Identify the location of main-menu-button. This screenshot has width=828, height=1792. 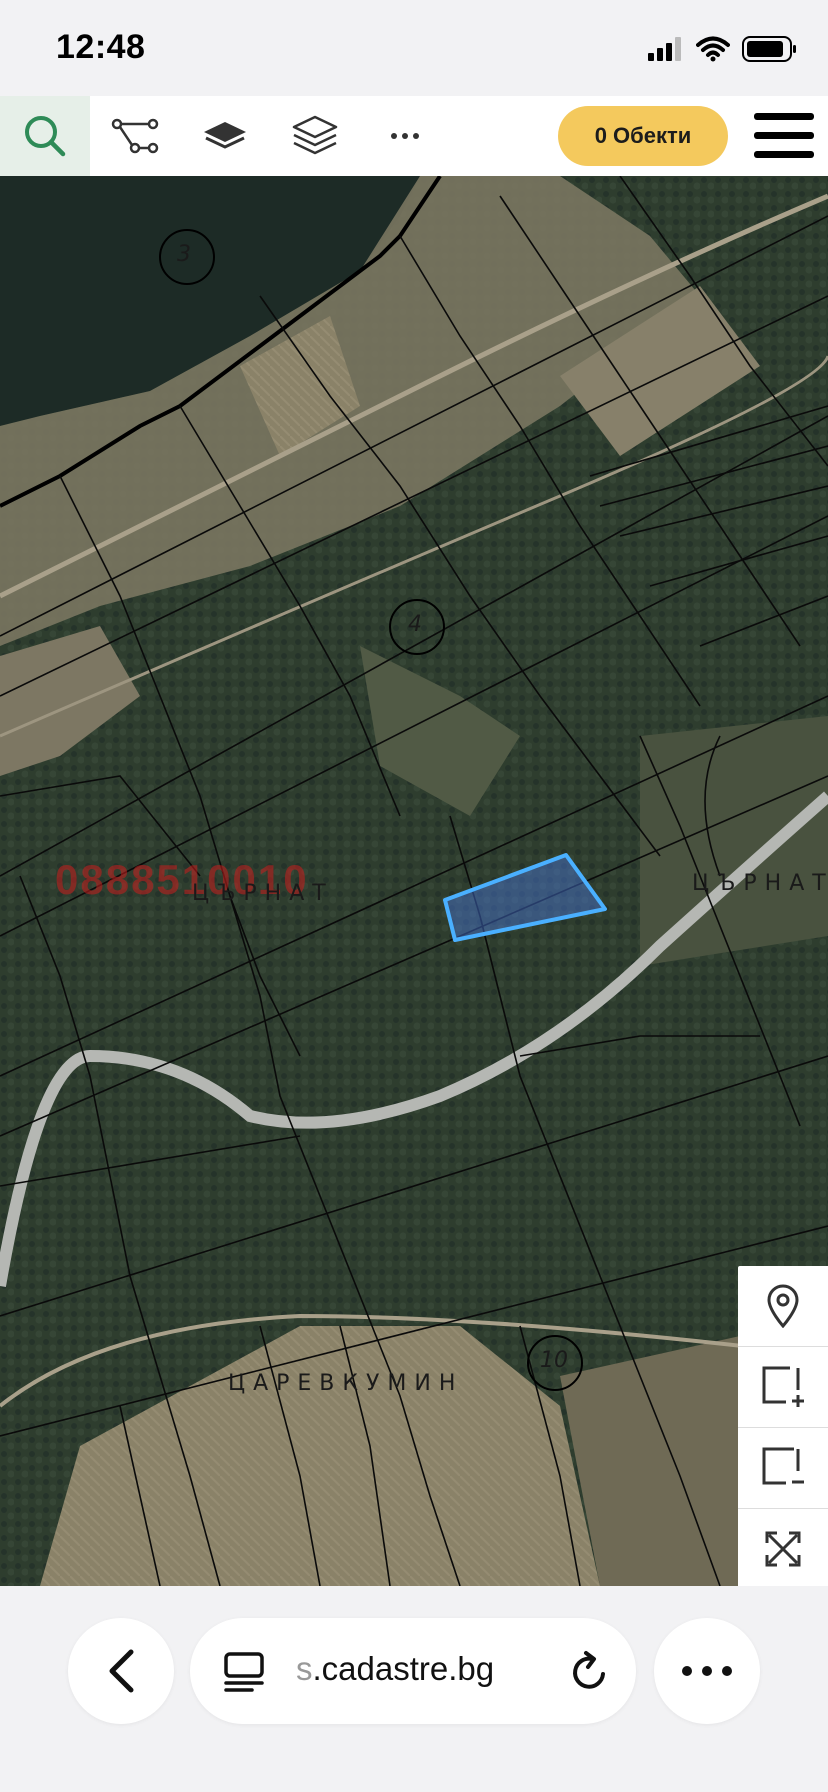
(784, 136).